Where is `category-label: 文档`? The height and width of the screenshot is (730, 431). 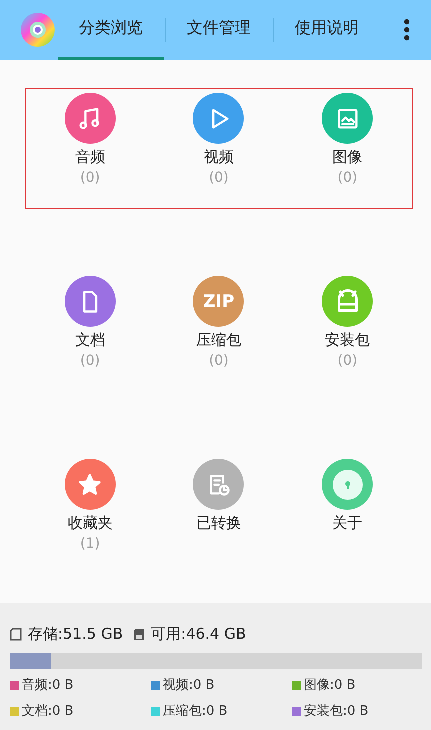 category-label: 文档 is located at coordinates (90, 340).